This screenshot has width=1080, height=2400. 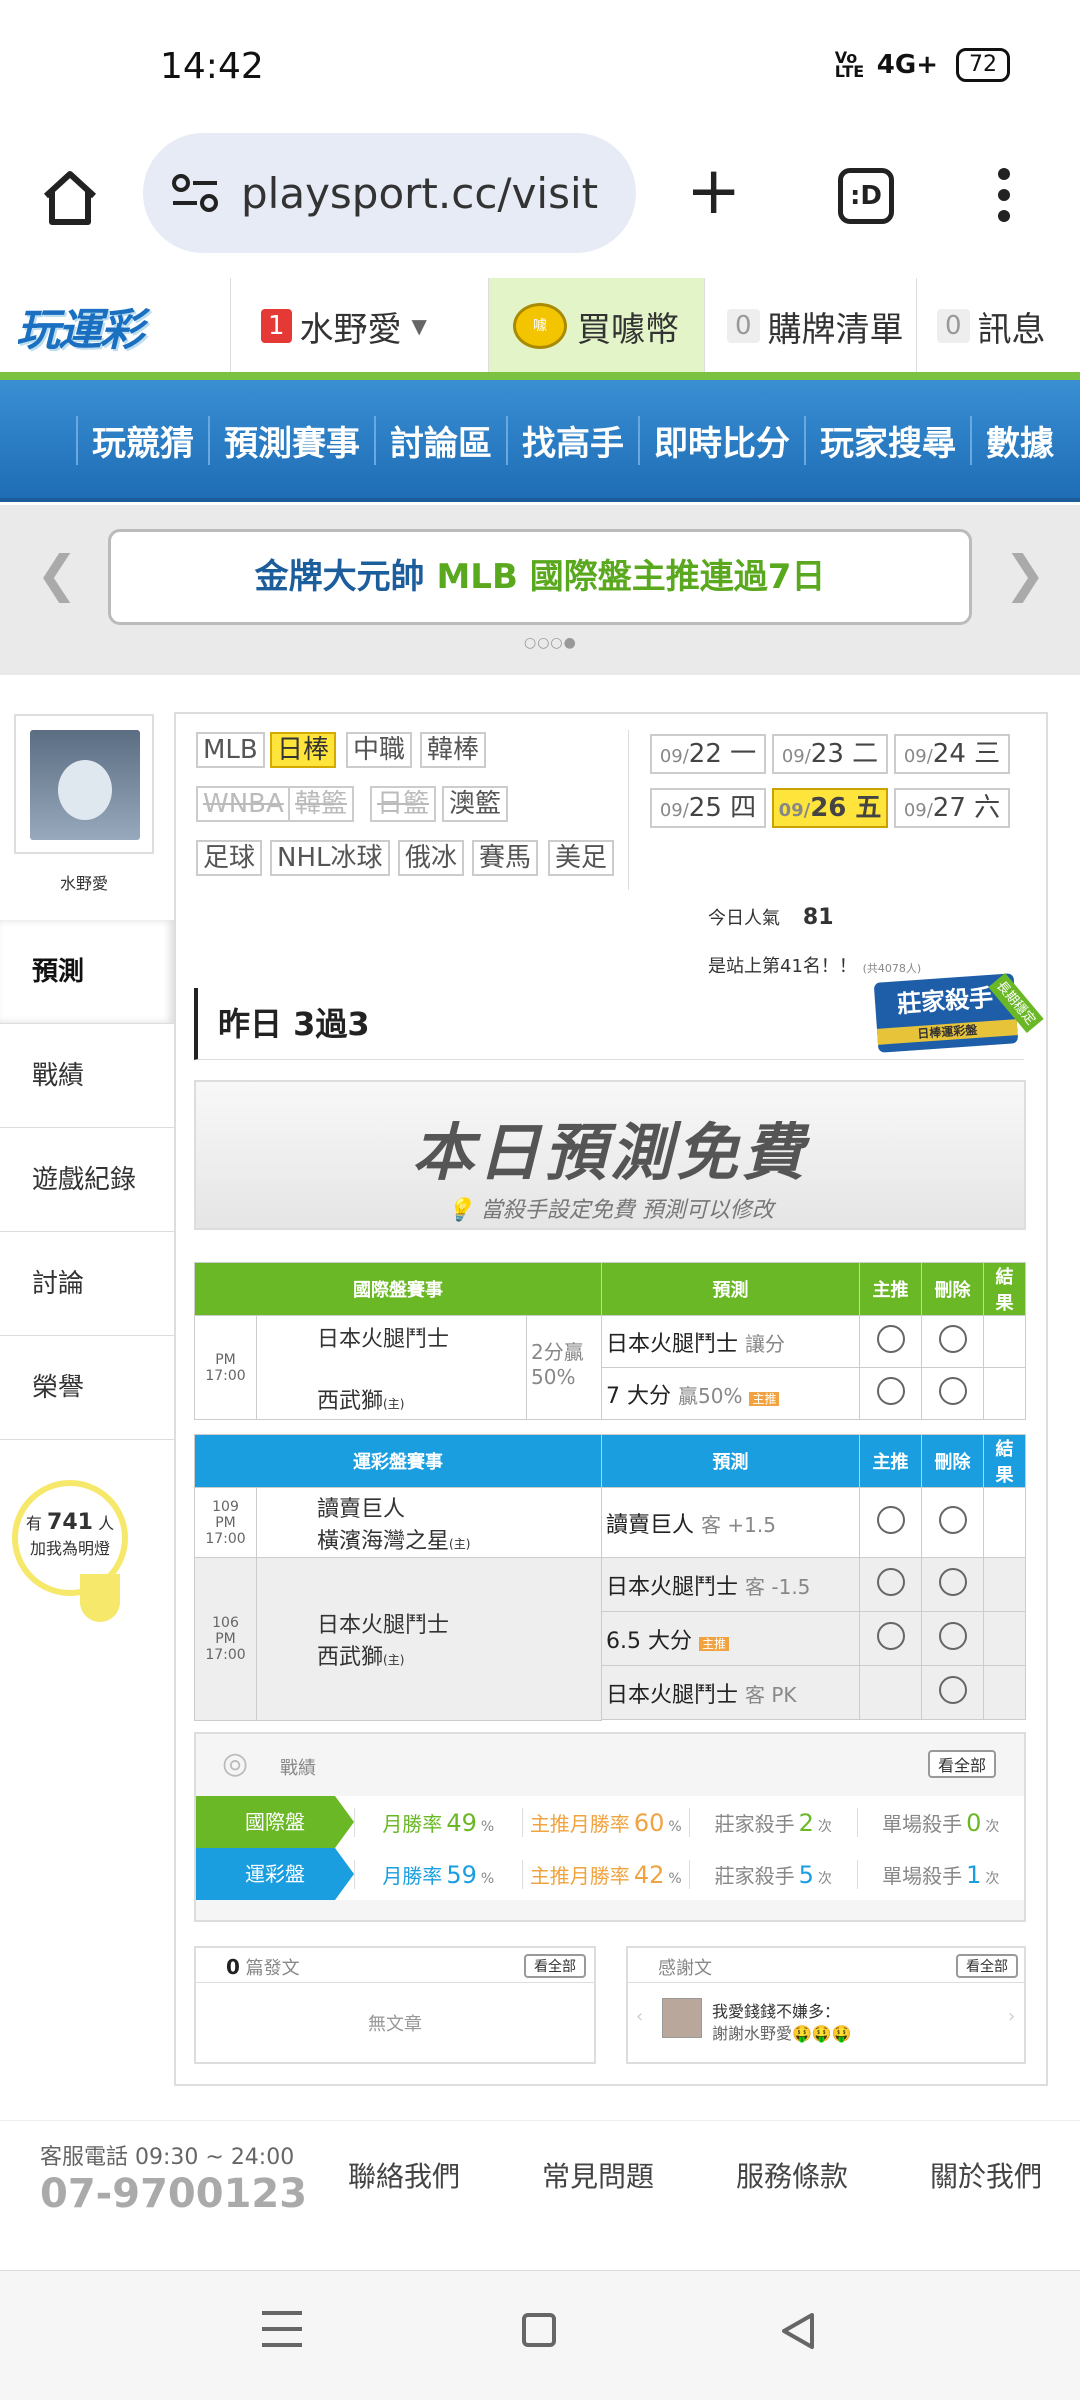 What do you see at coordinates (730, 1584) in the screenshot?
I see `prediction-cell: 日本火腿鬥士 客 -1.5` at bounding box center [730, 1584].